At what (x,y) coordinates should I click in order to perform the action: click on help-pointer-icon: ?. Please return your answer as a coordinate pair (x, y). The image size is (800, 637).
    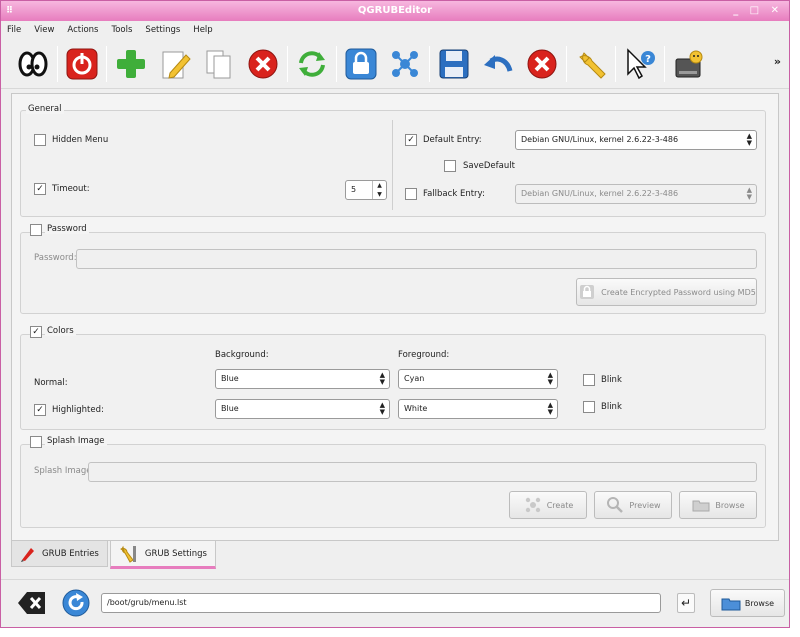
    Looking at the image, I should click on (640, 64).